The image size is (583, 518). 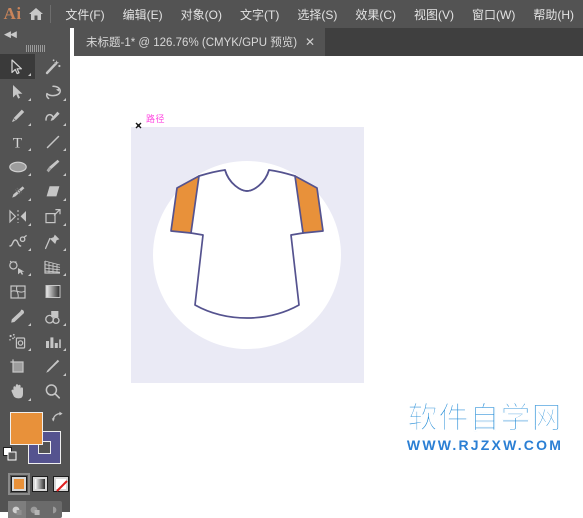 I want to click on hand-icon, so click(x=17, y=391).